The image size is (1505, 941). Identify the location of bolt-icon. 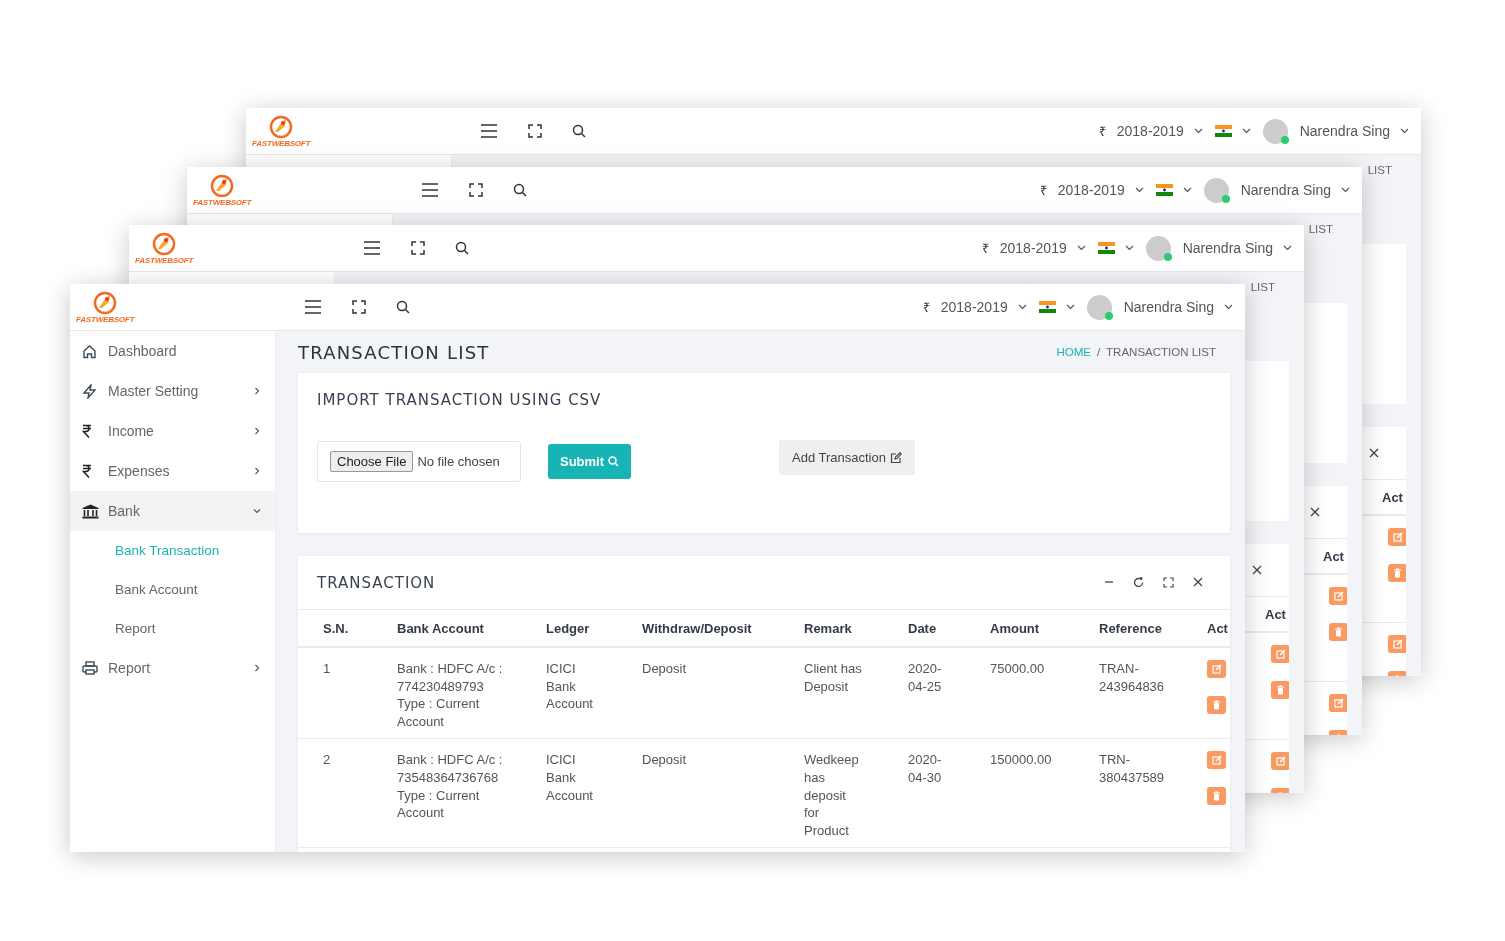
(89, 391).